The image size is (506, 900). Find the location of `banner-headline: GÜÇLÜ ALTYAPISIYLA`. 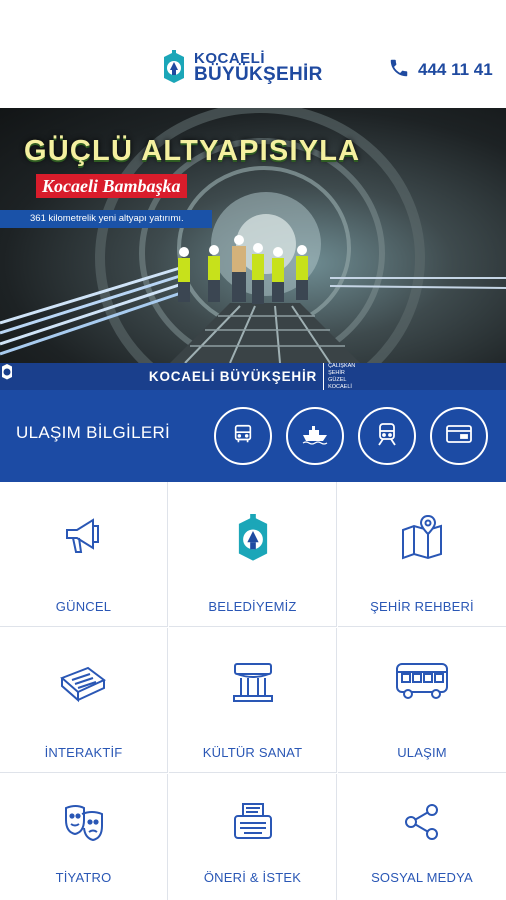

banner-headline: GÜÇLÜ ALTYAPISIYLA is located at coordinates (192, 151).